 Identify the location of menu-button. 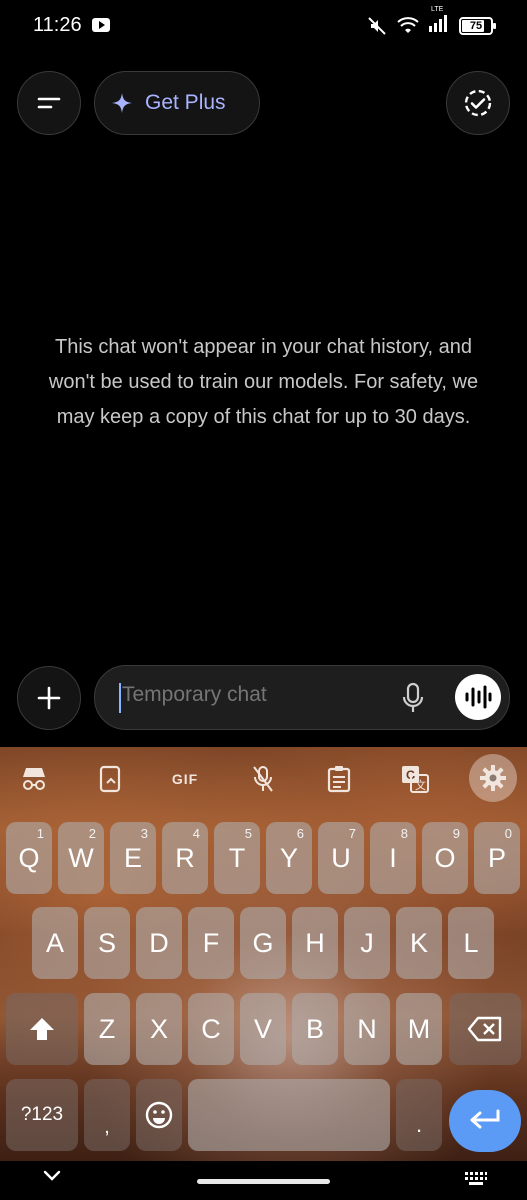
(49, 103).